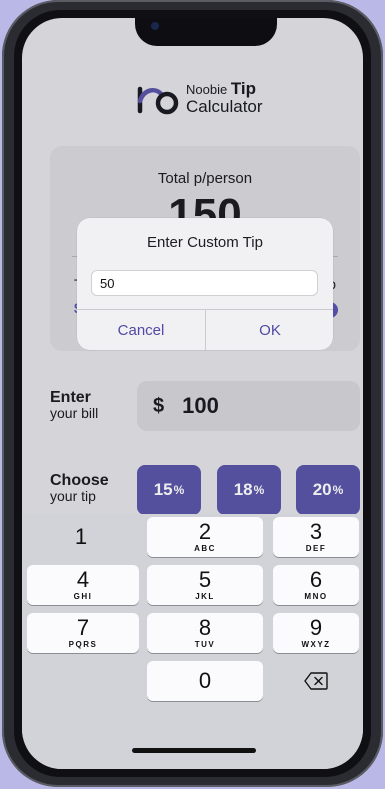 This screenshot has width=385, height=789. Describe the element at coordinates (163, 489) in the screenshot. I see `tip-15-value: 15` at that location.